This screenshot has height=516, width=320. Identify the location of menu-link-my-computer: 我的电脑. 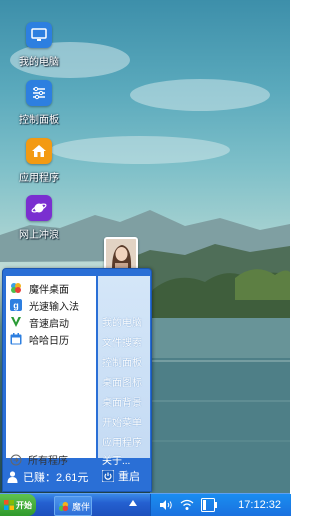
(122, 321).